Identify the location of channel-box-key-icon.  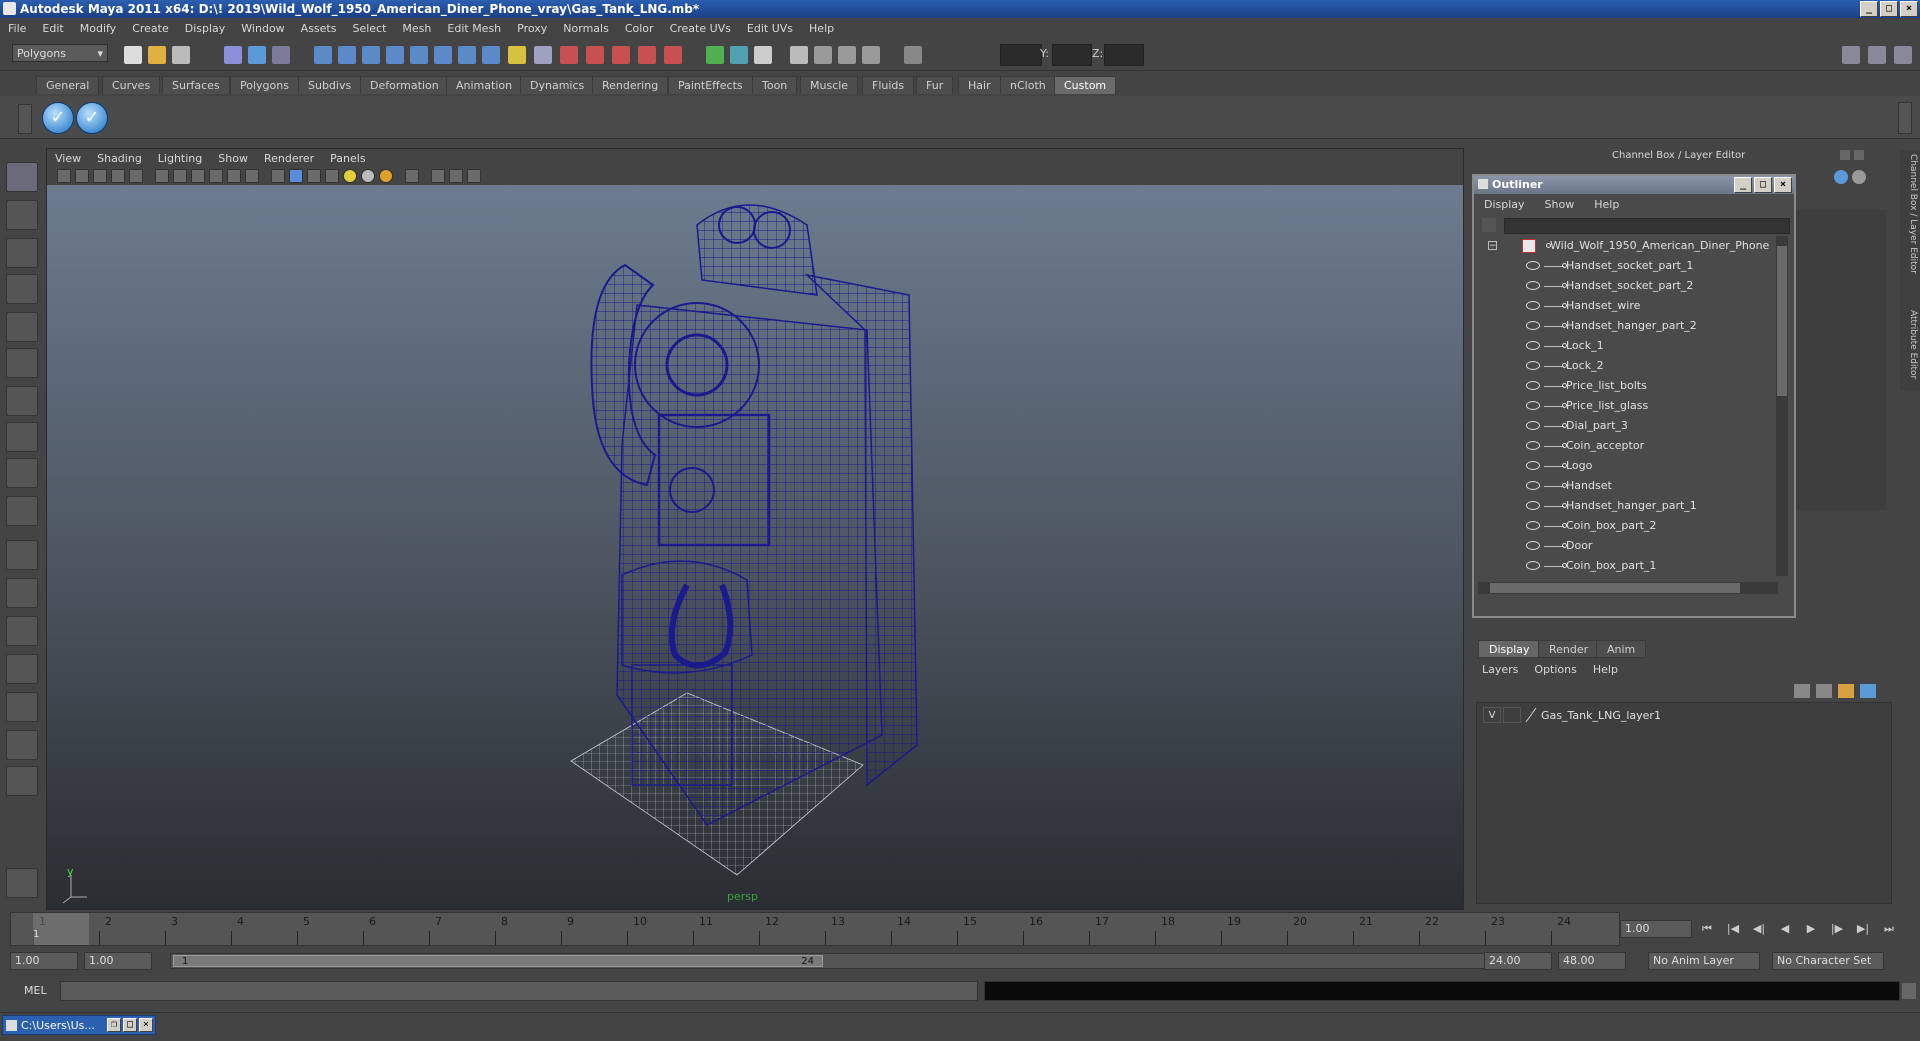
(1841, 177).